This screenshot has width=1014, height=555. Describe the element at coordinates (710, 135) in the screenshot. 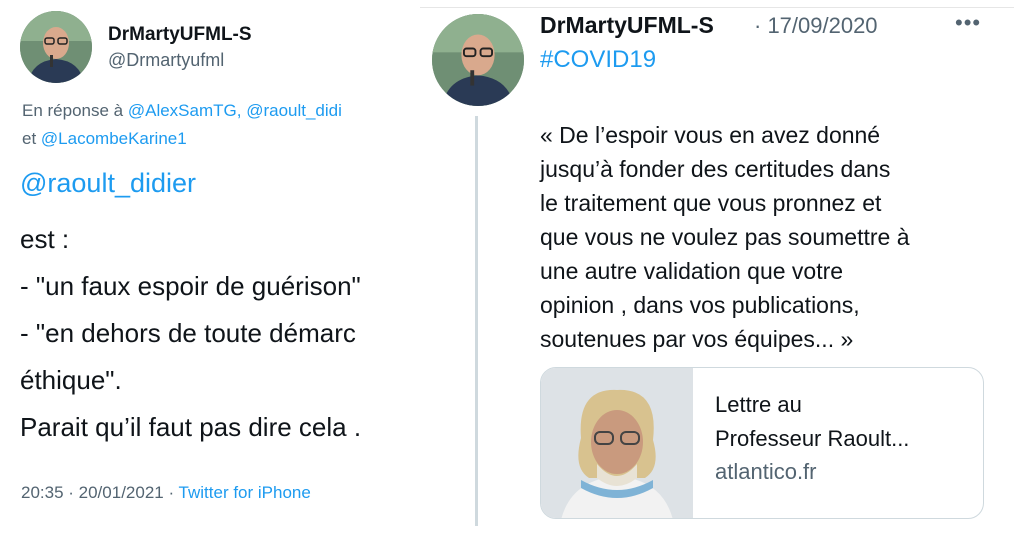

I see `tweet-line: « De l’espoir vous en avez donné` at that location.